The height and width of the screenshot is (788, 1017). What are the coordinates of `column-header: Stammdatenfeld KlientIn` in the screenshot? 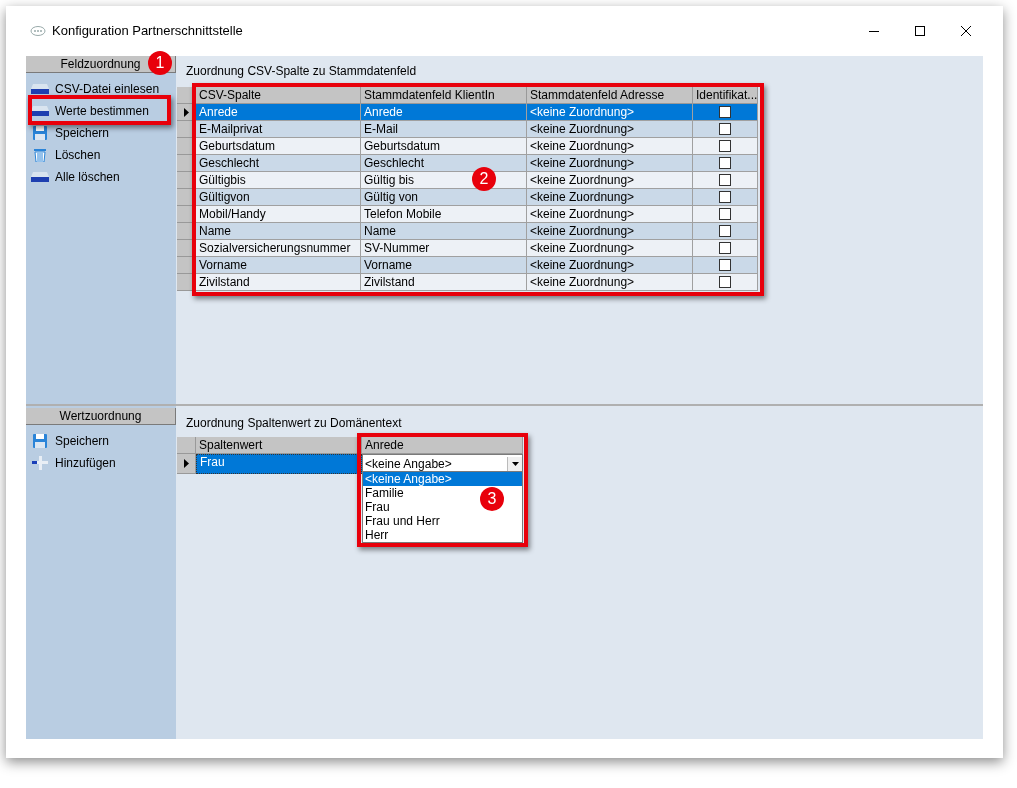 It's located at (444, 95).